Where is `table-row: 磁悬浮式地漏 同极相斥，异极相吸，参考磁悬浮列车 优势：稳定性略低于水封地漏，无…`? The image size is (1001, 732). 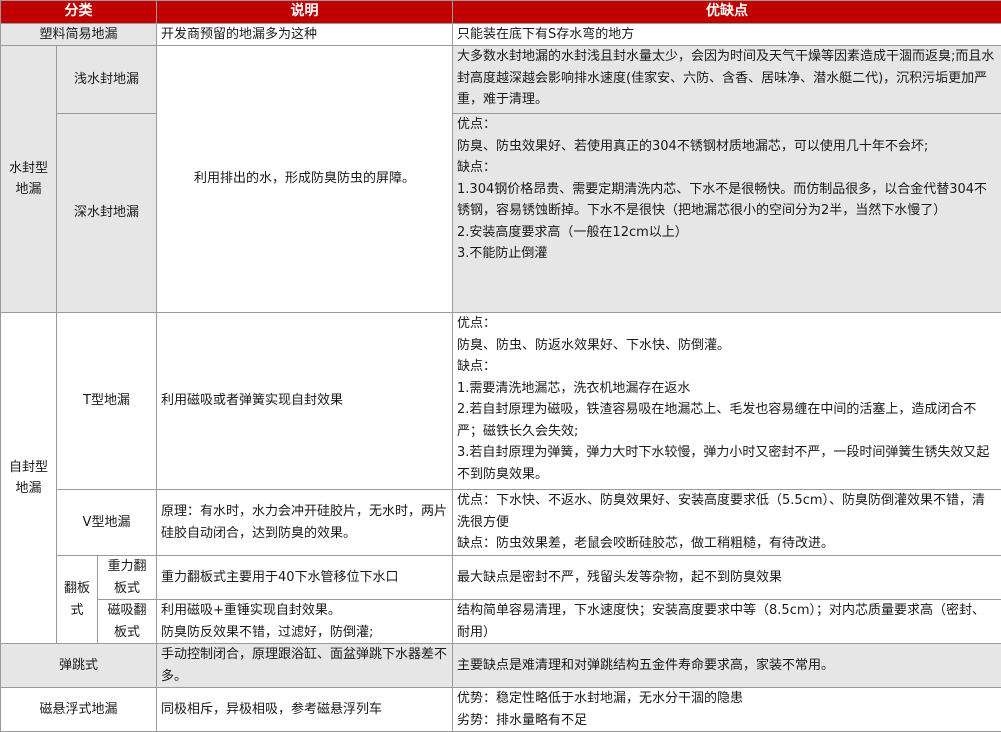 table-row: 磁悬浮式地漏 同极相斥，异极相吸，参考磁悬浮列车 优势：稳定性略低于水封地漏，无… is located at coordinates (501, 710).